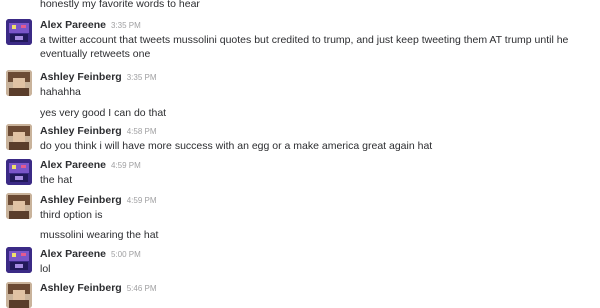 The width and height of the screenshot is (600, 308). Describe the element at coordinates (126, 254) in the screenshot. I see `message-timestamp: 5:00 PM` at that location.